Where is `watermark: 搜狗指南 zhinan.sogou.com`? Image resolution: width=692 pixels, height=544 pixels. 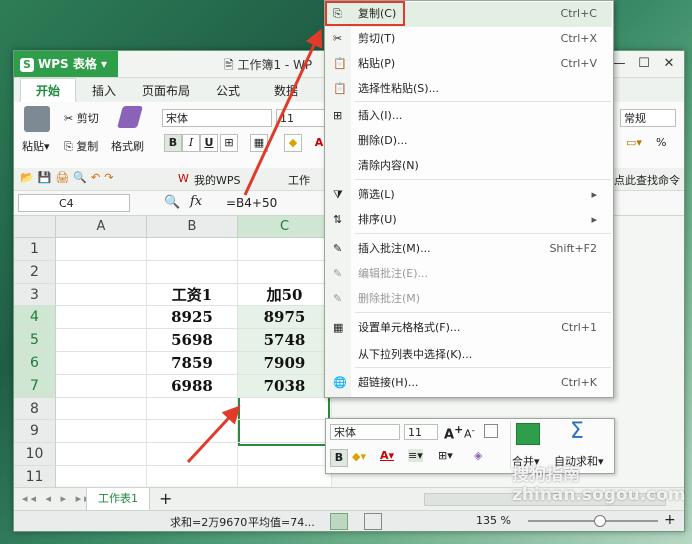 watermark: 搜狗指南 zhinan.sogou.com is located at coordinates (599, 485).